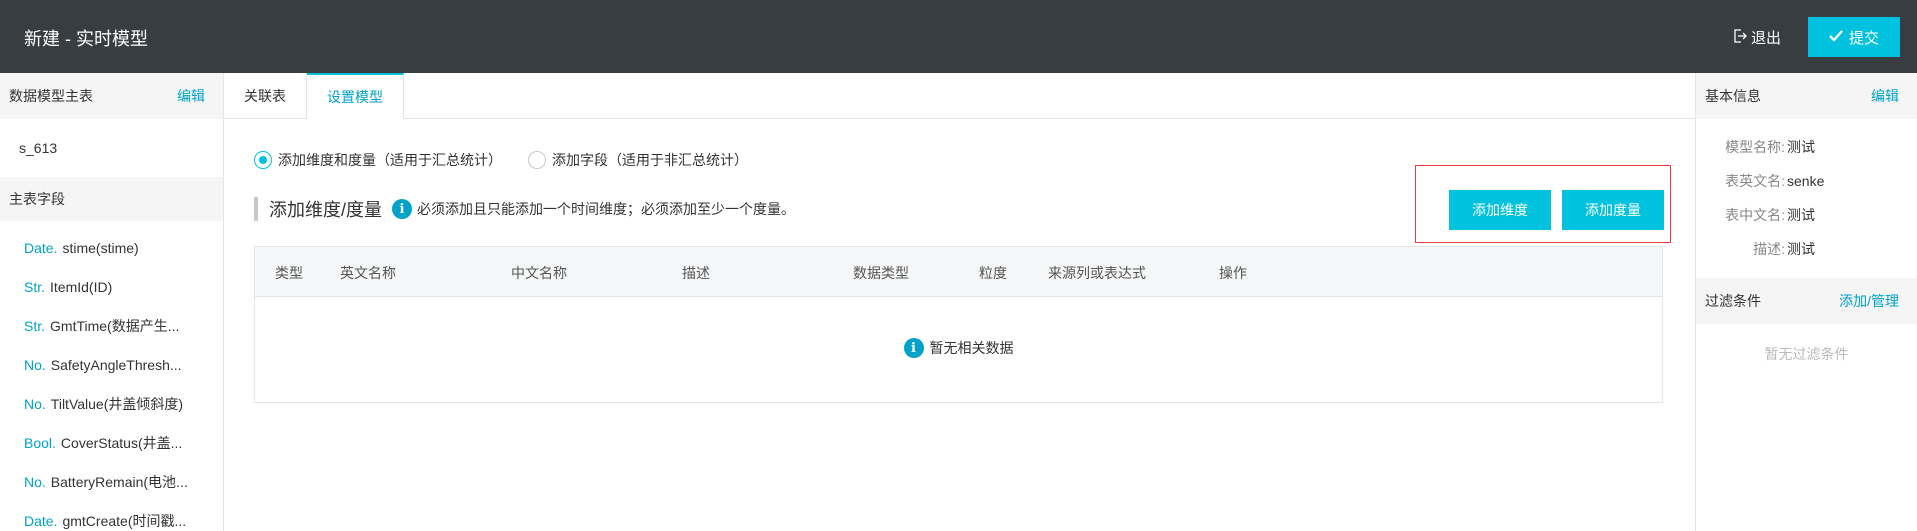 Image resolution: width=1917 pixels, height=531 pixels. I want to click on column-header: 操作, so click(1233, 273).